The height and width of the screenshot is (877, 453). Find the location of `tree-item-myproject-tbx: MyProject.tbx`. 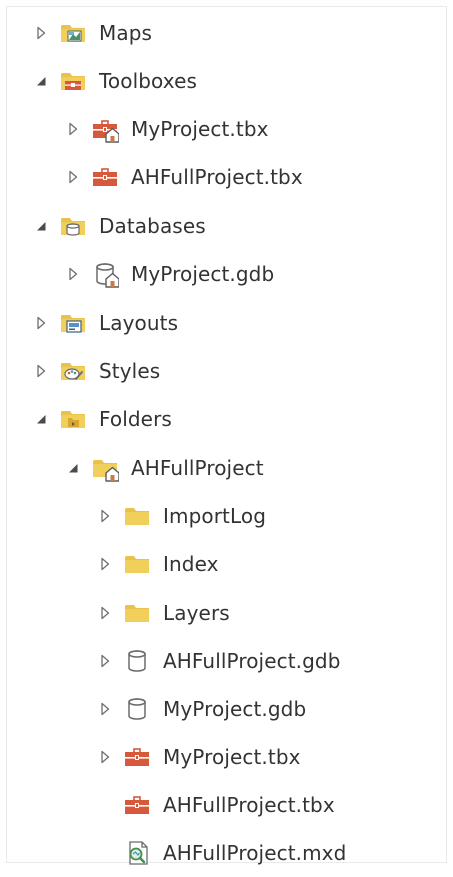

tree-item-myproject-tbx: MyProject.tbx is located at coordinates (226, 129).